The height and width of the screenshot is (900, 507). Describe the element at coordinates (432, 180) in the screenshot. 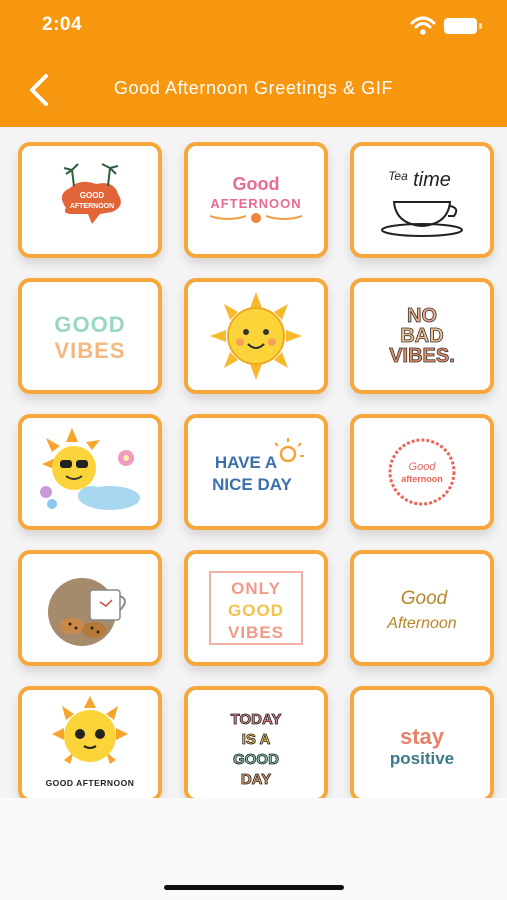

I see `sticker-text: time` at that location.